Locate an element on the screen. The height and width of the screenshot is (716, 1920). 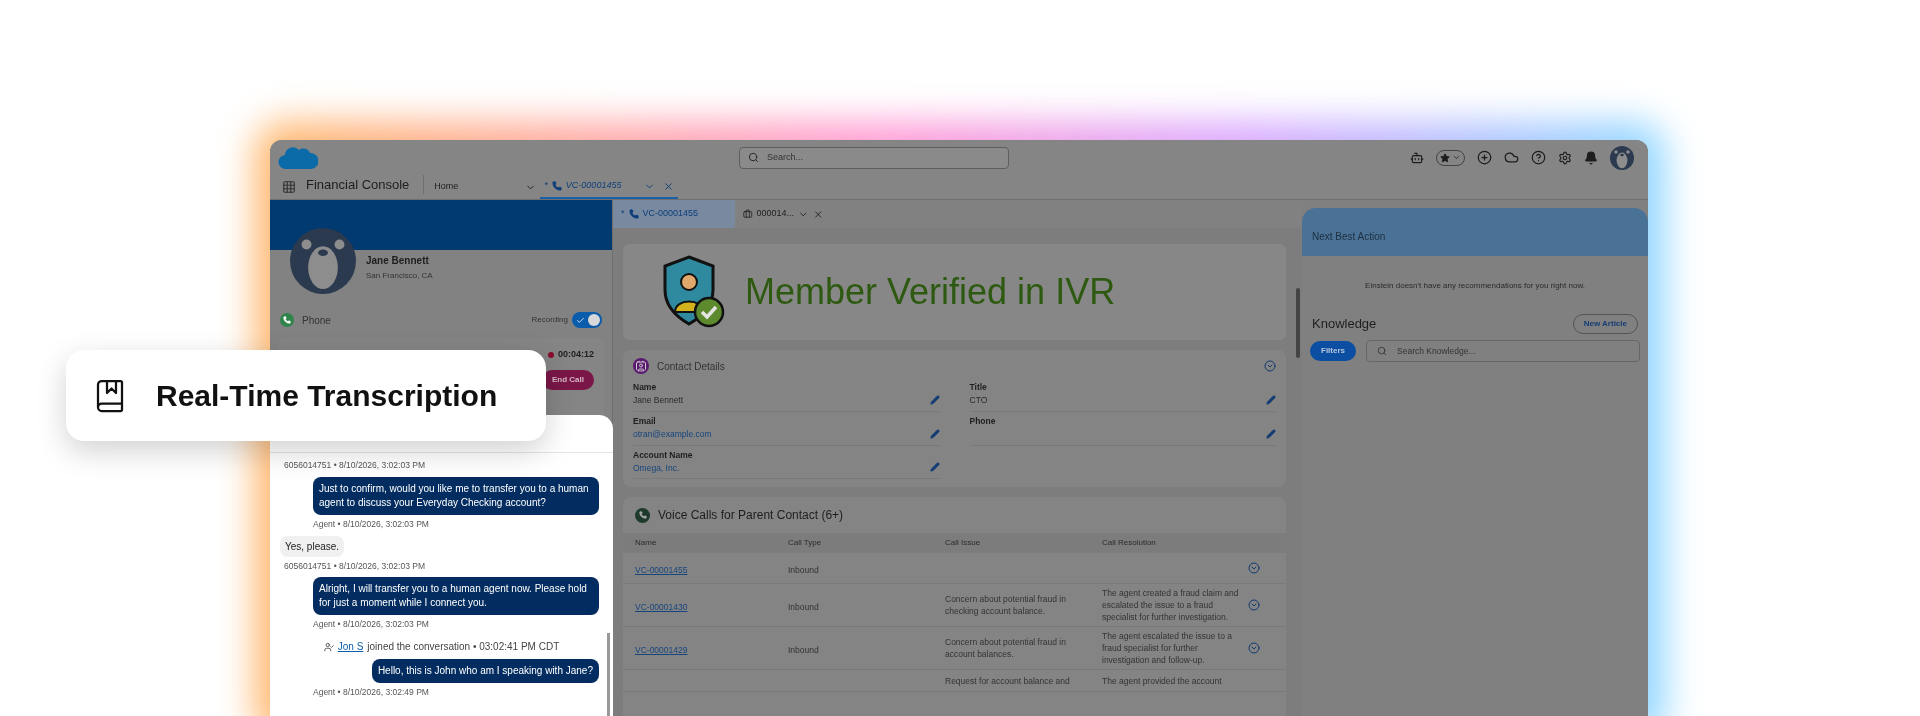
table-cell-text: The agent created a fraud claim and escalated the issue to a fraud specialist for further investigation. is located at coordinates (1171, 605).